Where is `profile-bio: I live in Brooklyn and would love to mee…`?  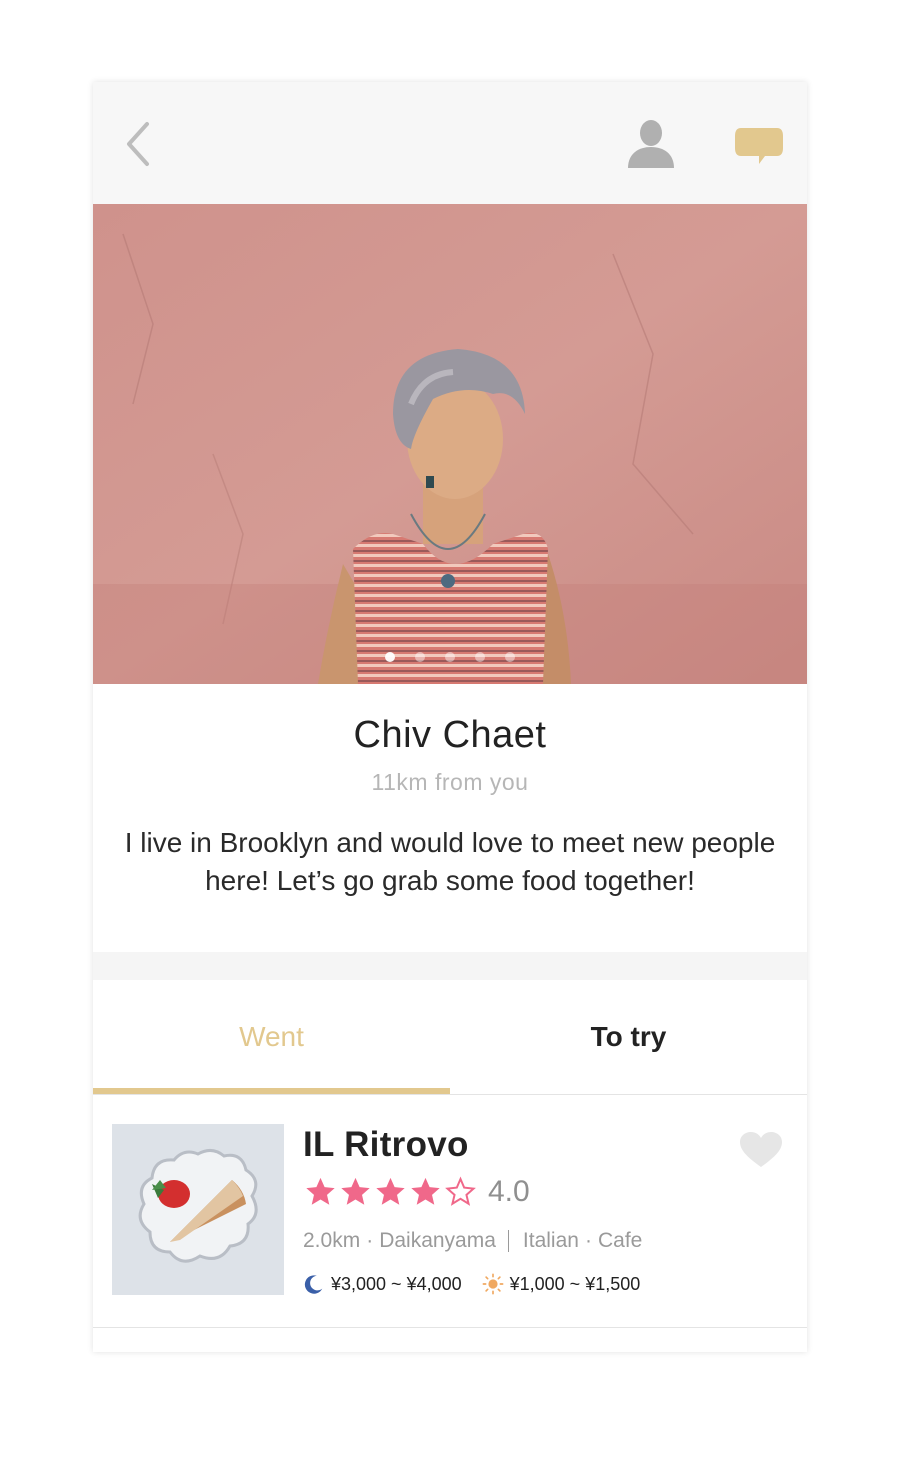 profile-bio: I live in Brooklyn and would love to mee… is located at coordinates (450, 861).